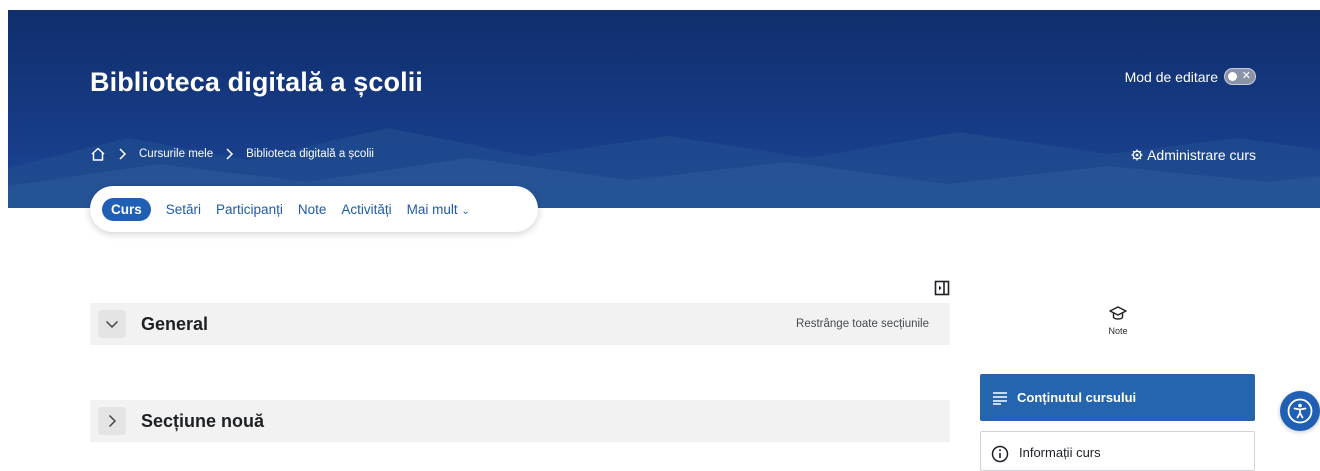  Describe the element at coordinates (183, 209) in the screenshot. I see `tab-settings: Setări` at that location.